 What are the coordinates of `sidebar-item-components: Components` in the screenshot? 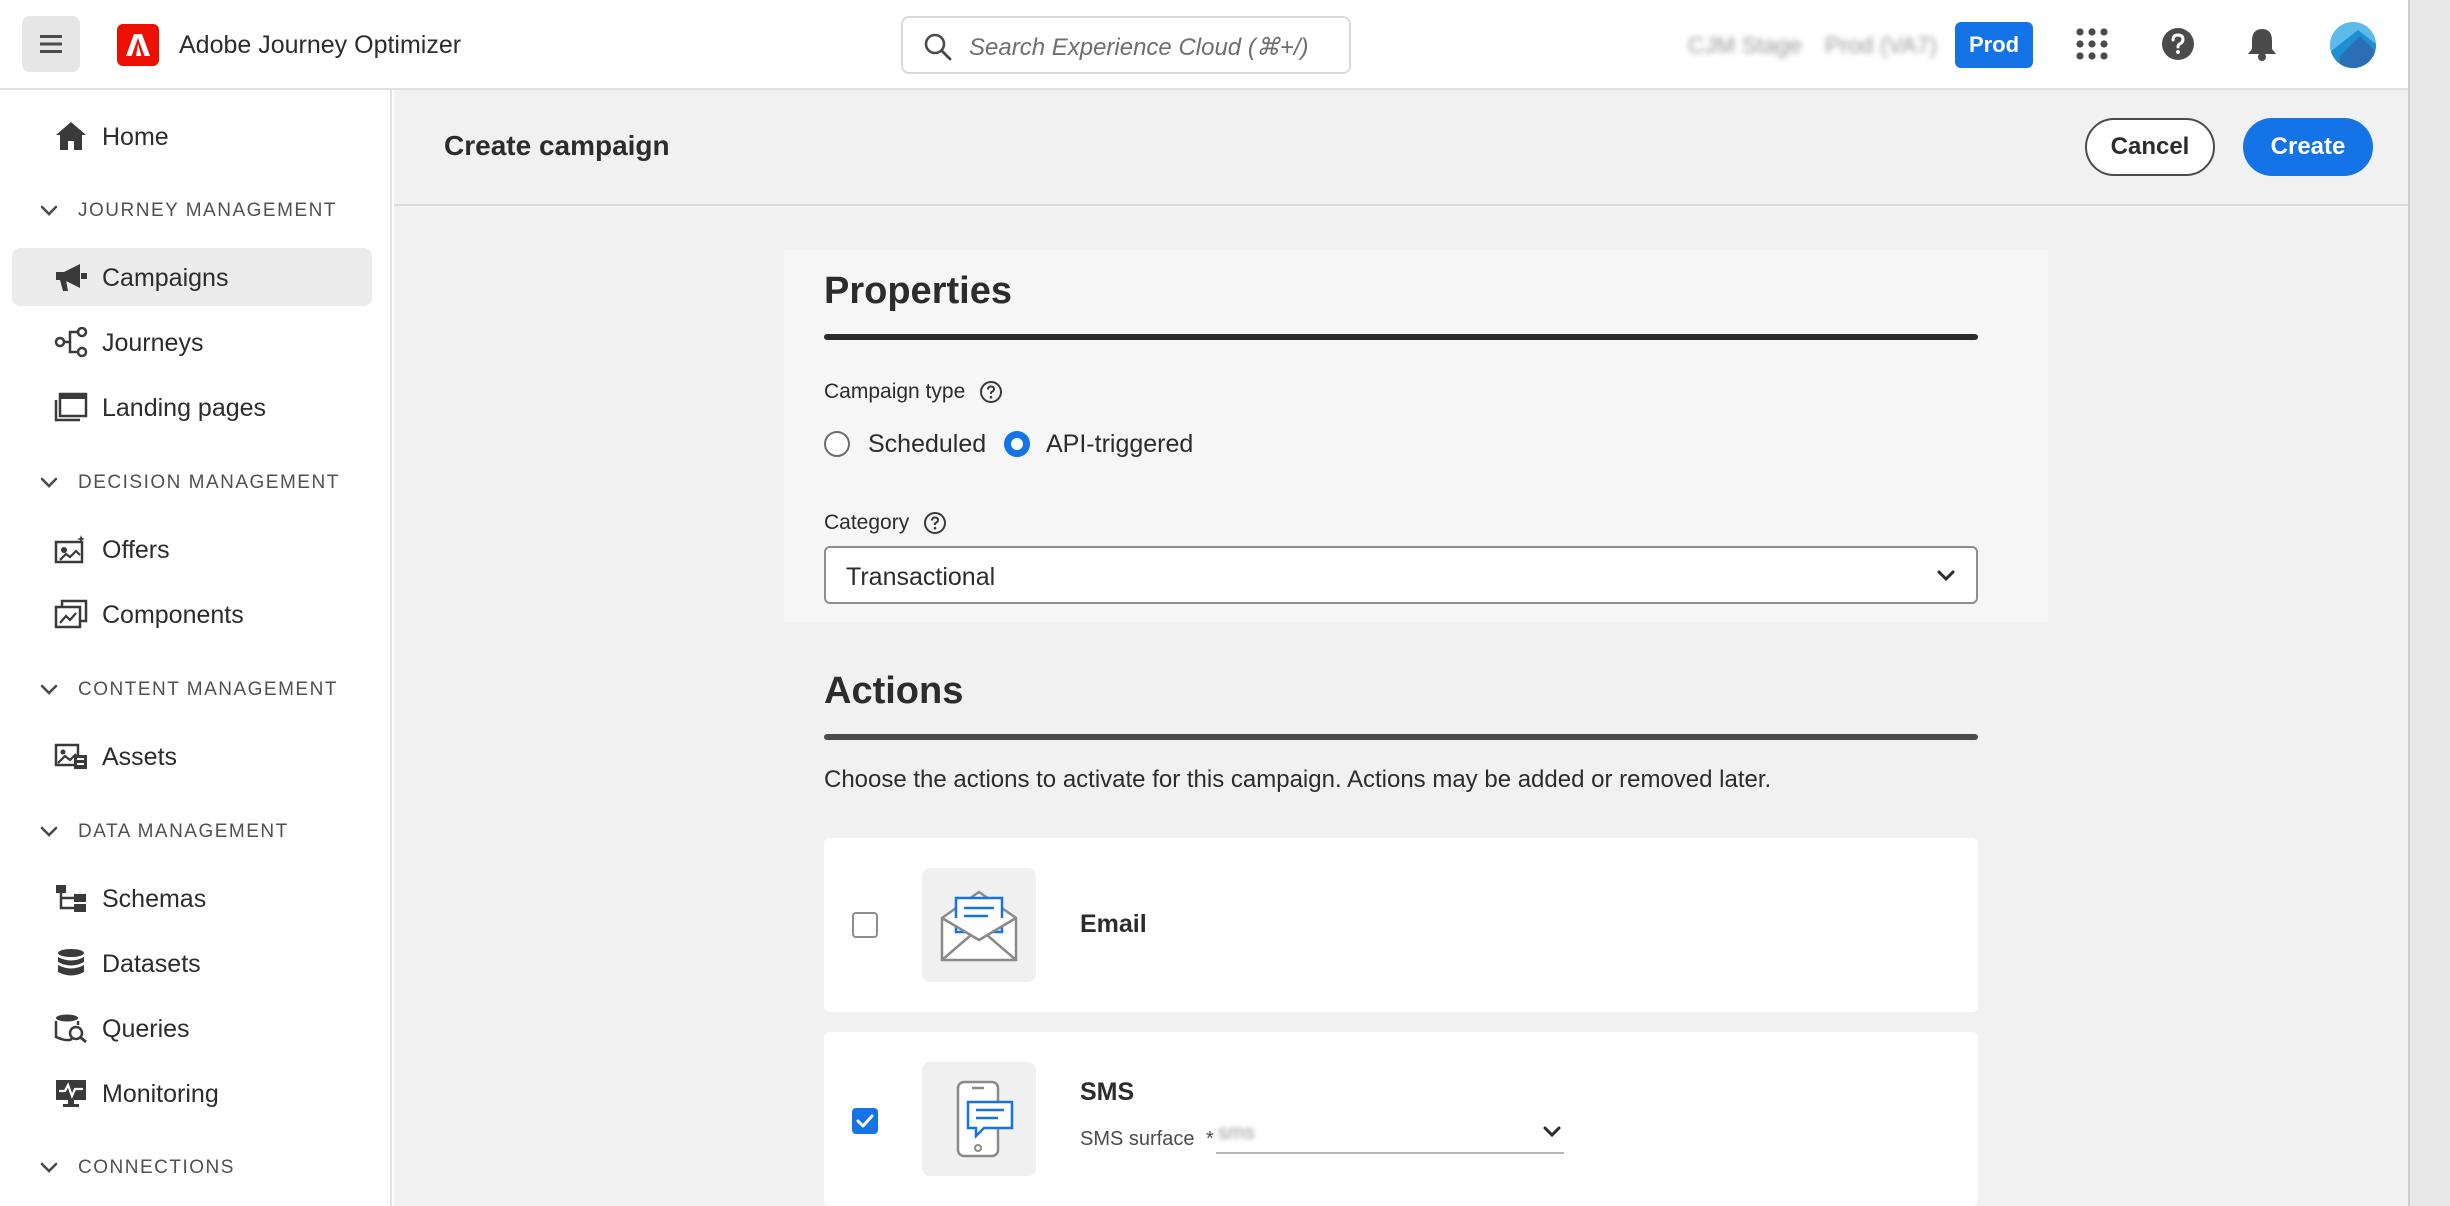 It's located at (192, 614).